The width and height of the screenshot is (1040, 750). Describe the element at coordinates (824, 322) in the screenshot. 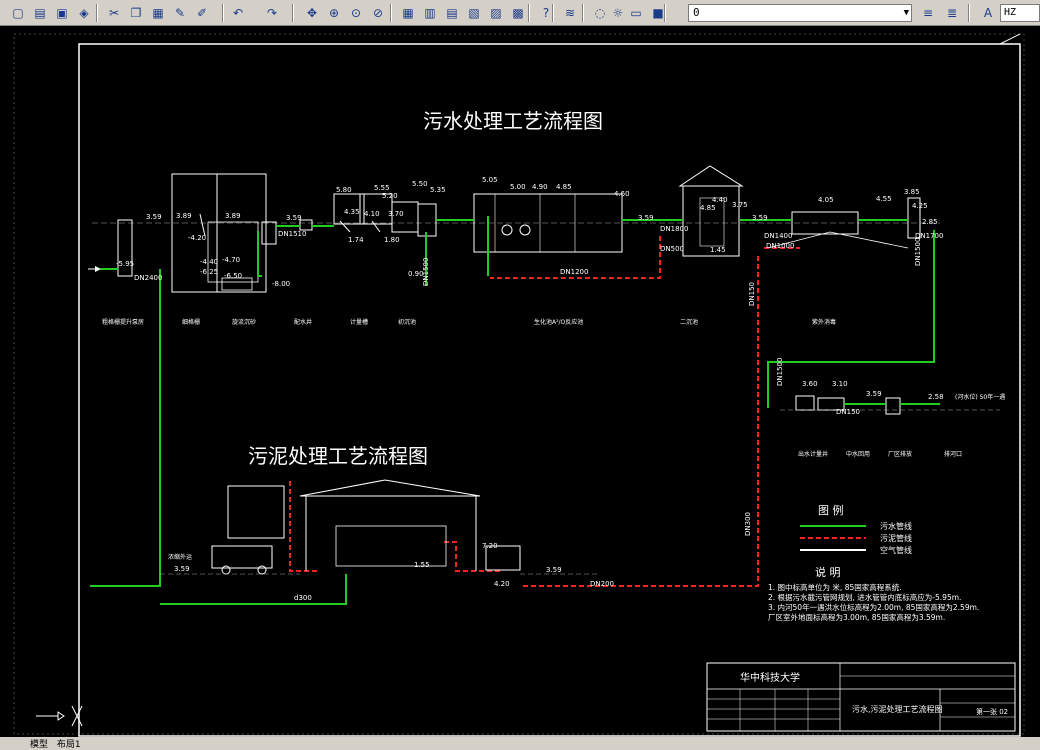

I see `process-unit-label: 紫外消毒` at that location.